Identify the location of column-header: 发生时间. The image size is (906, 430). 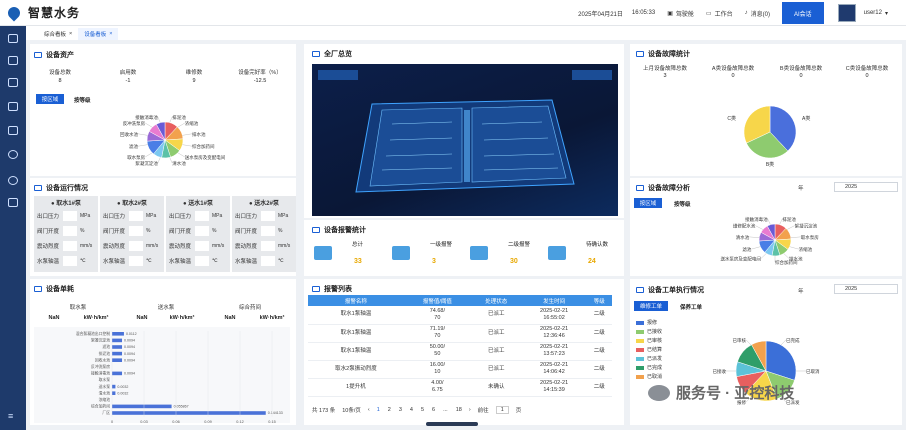
(554, 300).